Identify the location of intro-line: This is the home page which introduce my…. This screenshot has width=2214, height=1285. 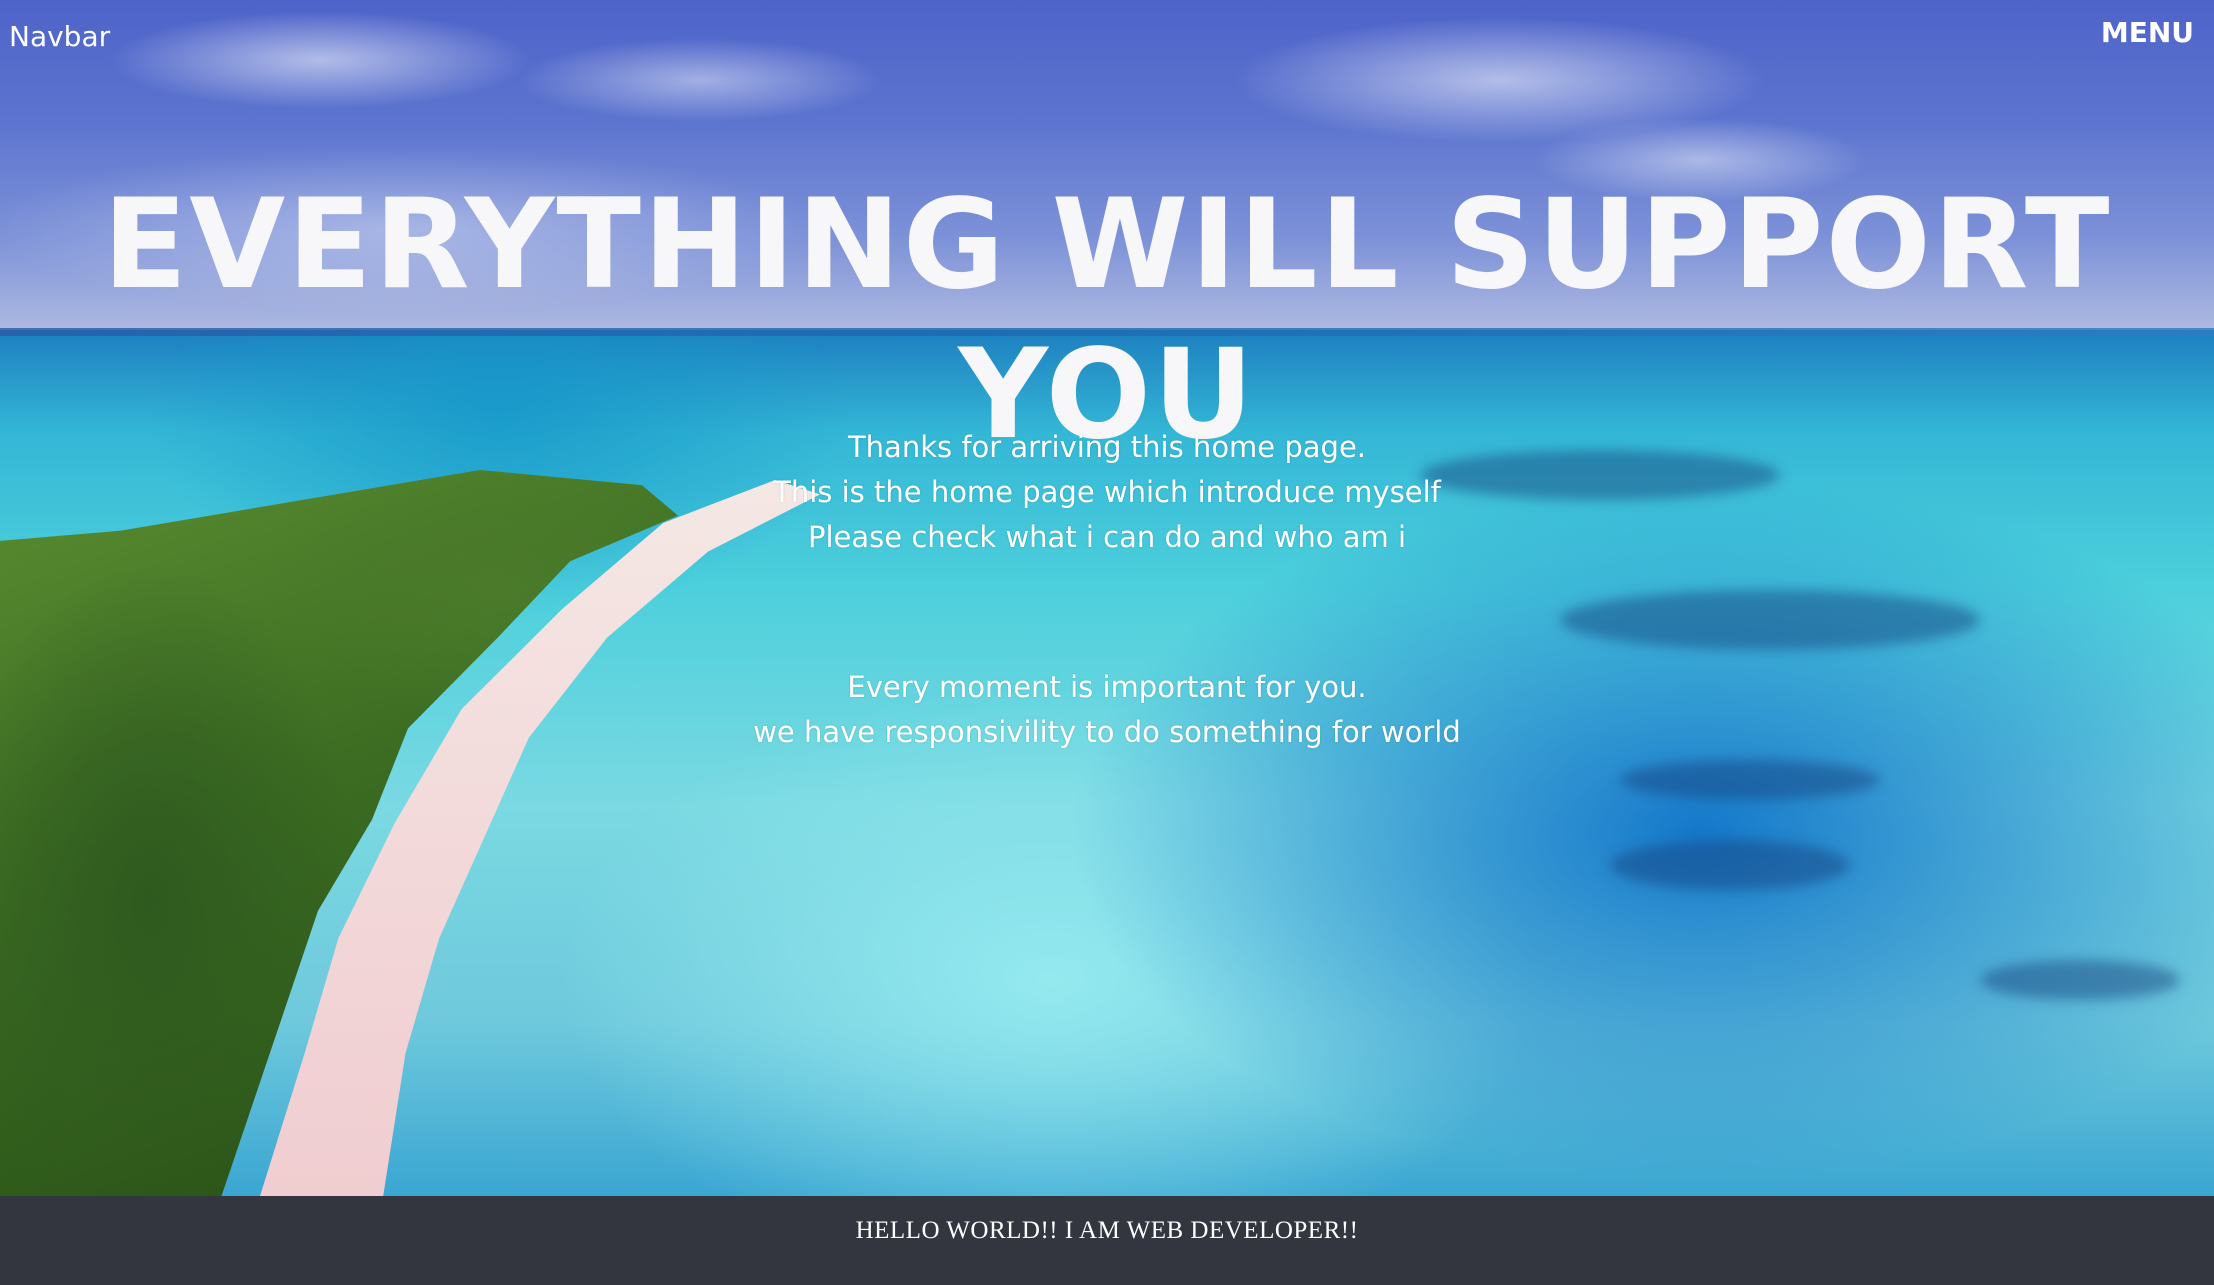
(1107, 492).